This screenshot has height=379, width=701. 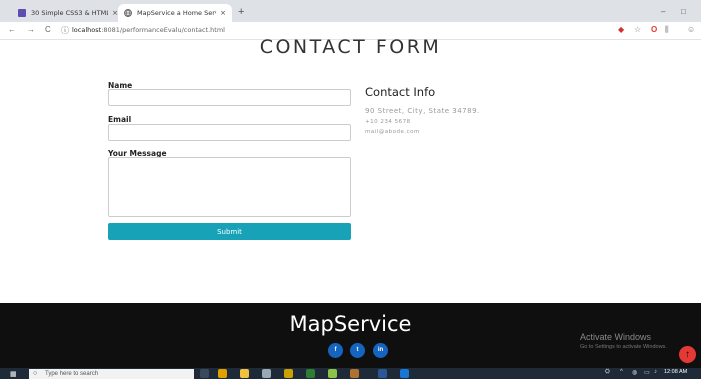 I want to click on tab-title: MapService a Home Service Cate, so click(x=176, y=13).